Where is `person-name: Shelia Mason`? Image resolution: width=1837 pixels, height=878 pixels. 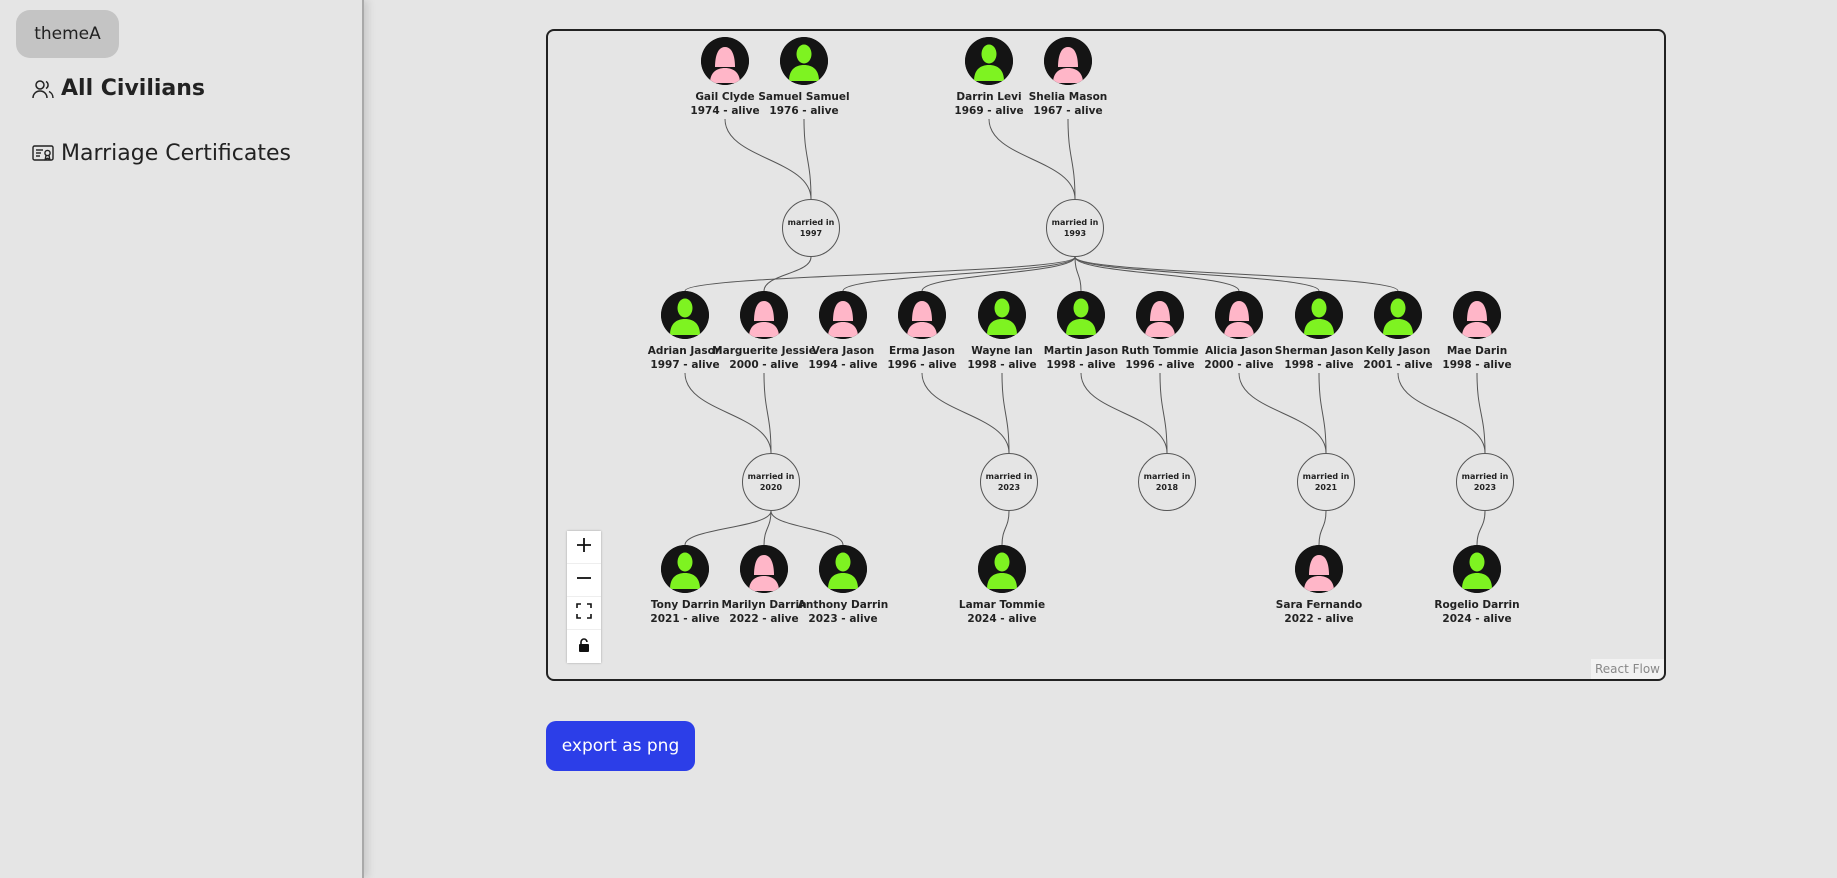
person-name: Shelia Mason is located at coordinates (1068, 97).